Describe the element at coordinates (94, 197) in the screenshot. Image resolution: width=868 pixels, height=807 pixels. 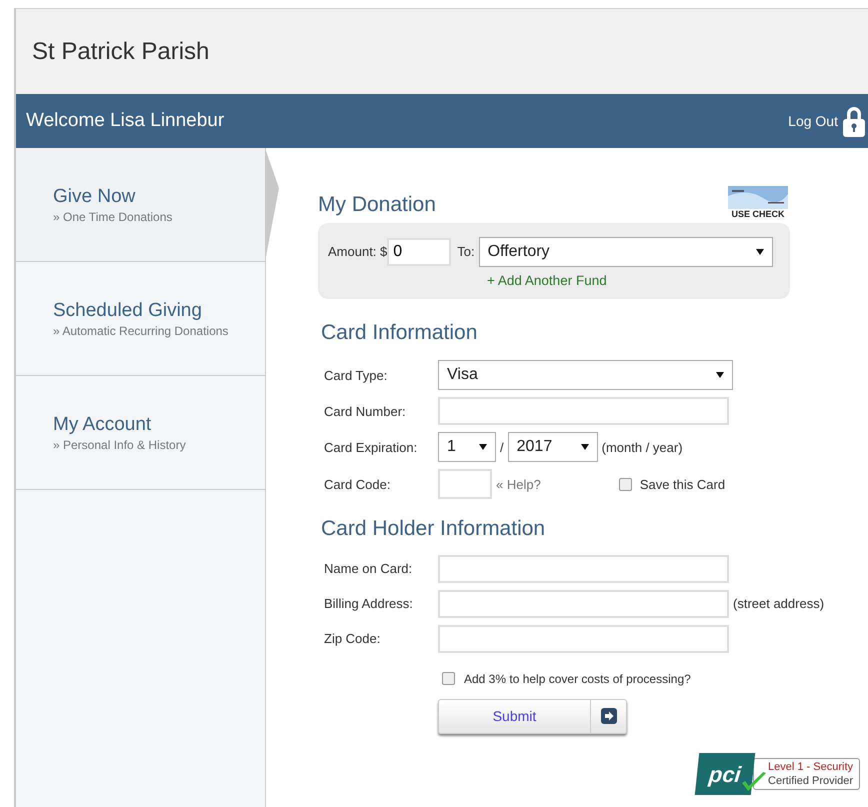
I see `sidebar-item-title: Give Now` at that location.